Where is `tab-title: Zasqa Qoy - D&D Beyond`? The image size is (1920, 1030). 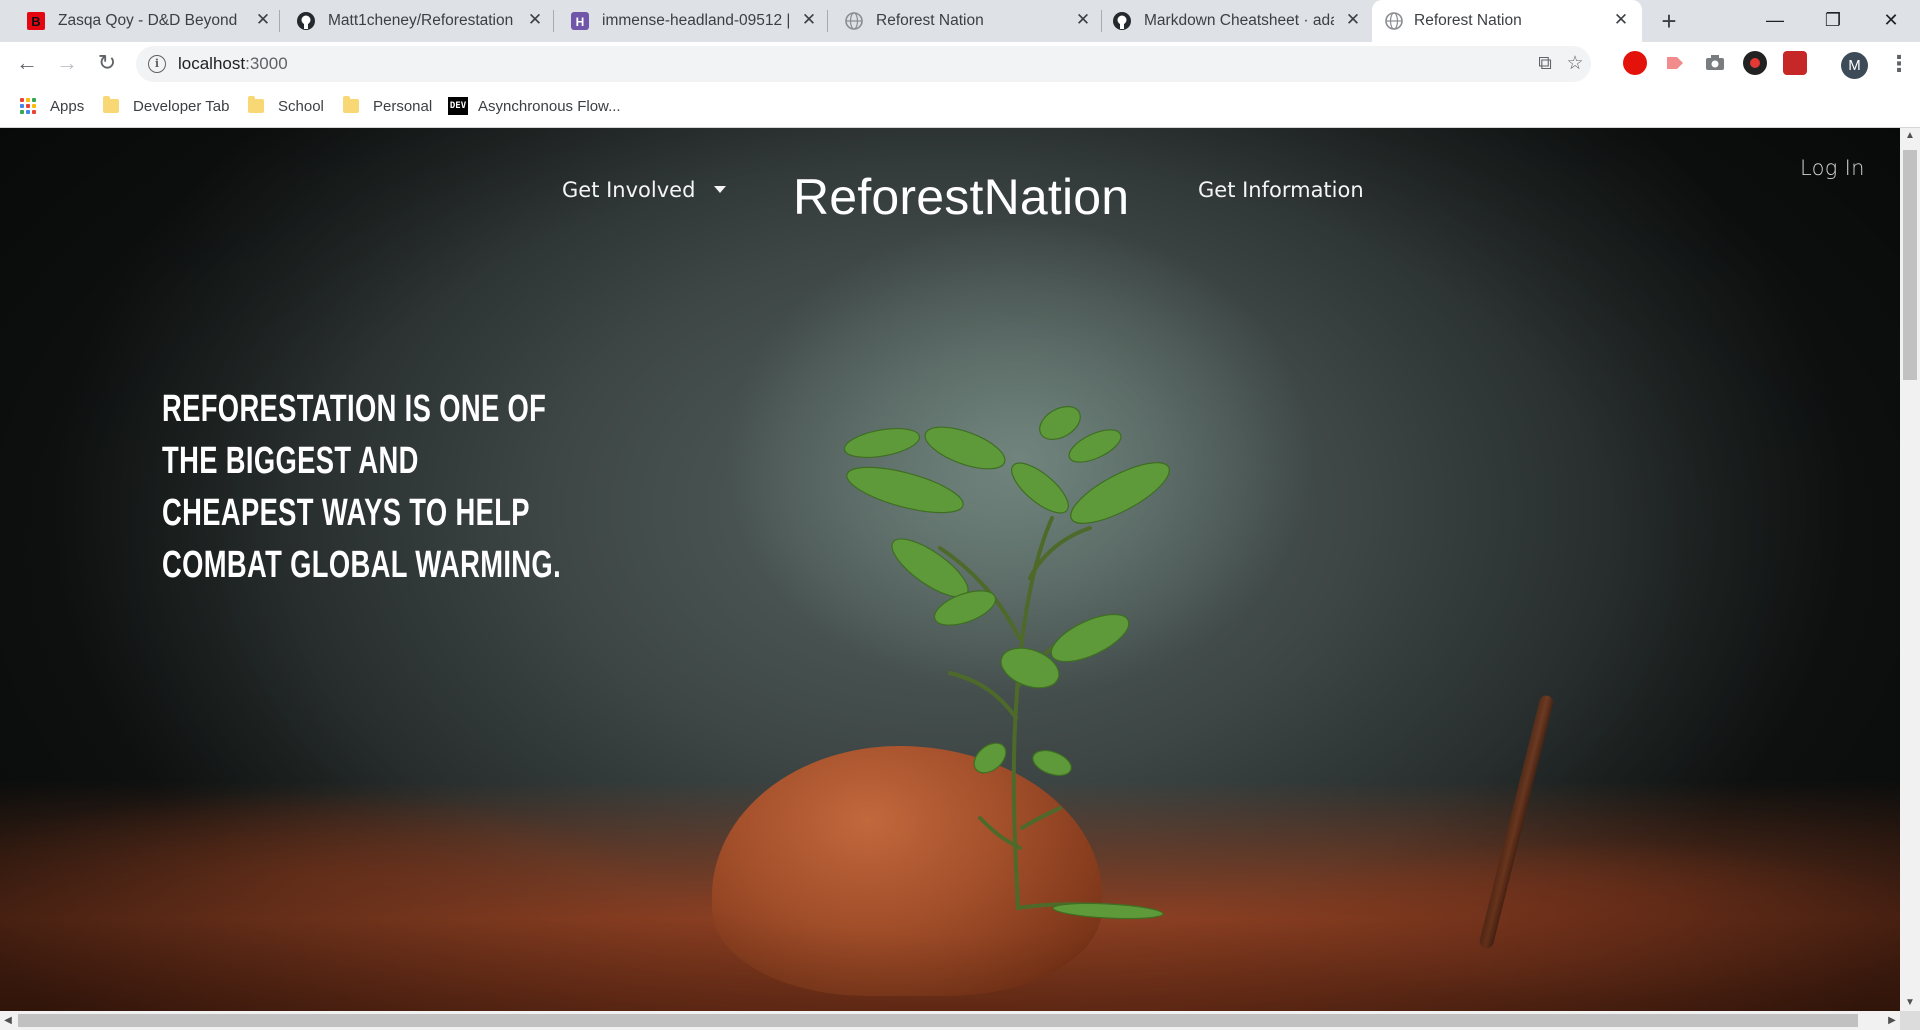 tab-title: Zasqa Qoy - D&D Beyond is located at coordinates (148, 20).